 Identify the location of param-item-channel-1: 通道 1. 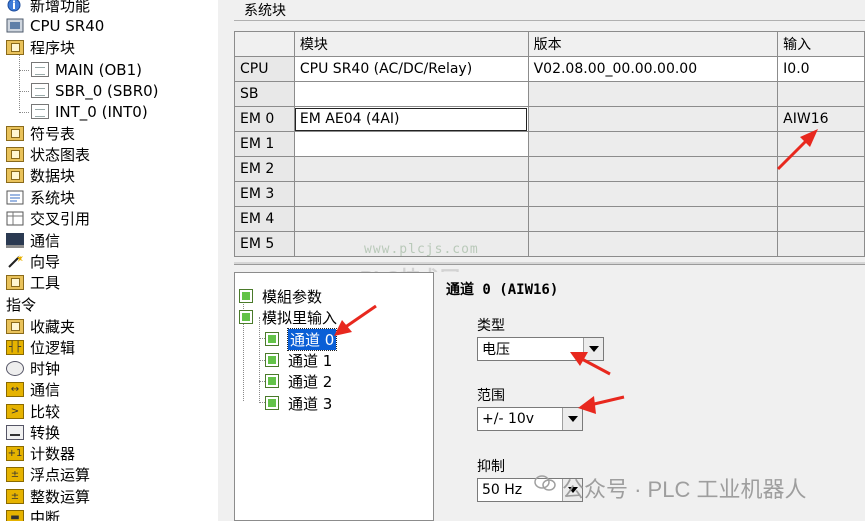
(298, 360).